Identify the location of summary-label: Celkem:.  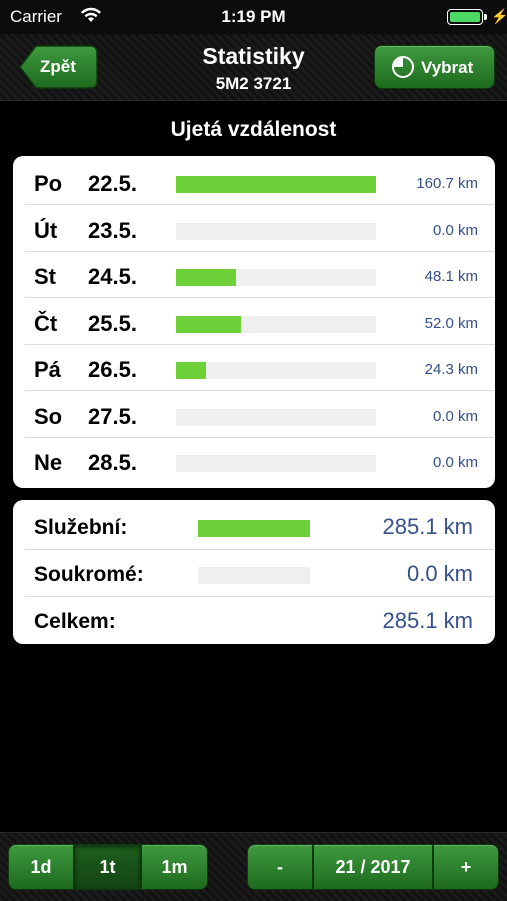
(75, 621).